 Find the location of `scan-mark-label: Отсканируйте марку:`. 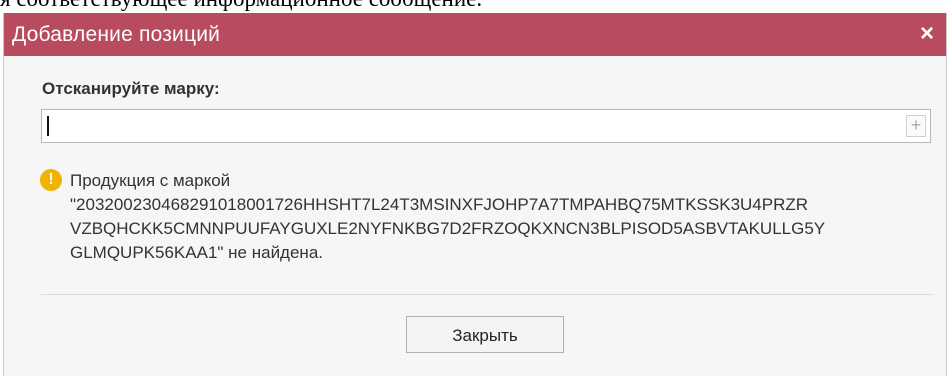

scan-mark-label: Отсканируйте марку: is located at coordinates (131, 88).